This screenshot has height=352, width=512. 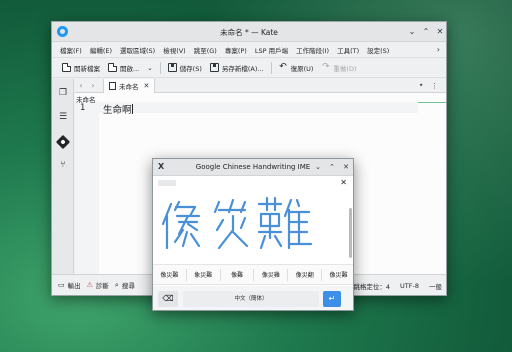 I want to click on candidate-5: 像災翻, so click(x=304, y=274).